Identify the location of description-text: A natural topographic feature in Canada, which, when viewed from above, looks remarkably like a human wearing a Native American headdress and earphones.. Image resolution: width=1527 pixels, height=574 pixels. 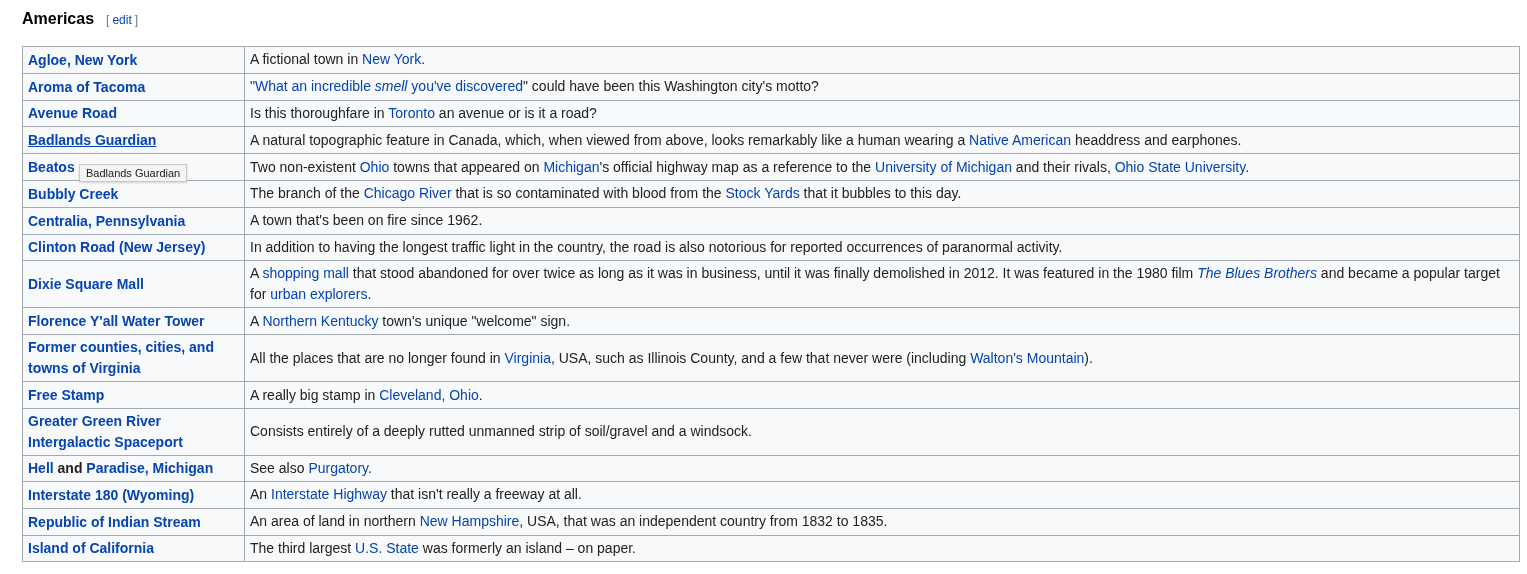
(746, 139).